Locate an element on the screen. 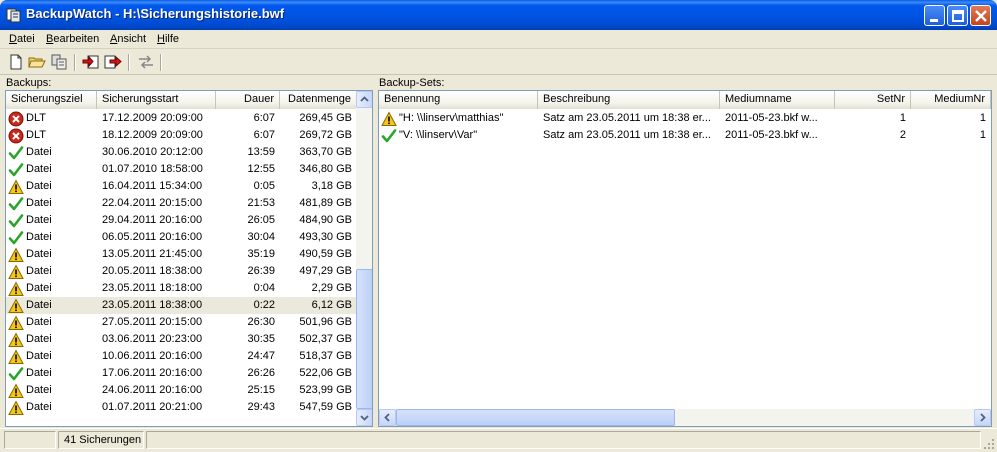 This screenshot has height=452, width=997. minimize-button is located at coordinates (934, 15).